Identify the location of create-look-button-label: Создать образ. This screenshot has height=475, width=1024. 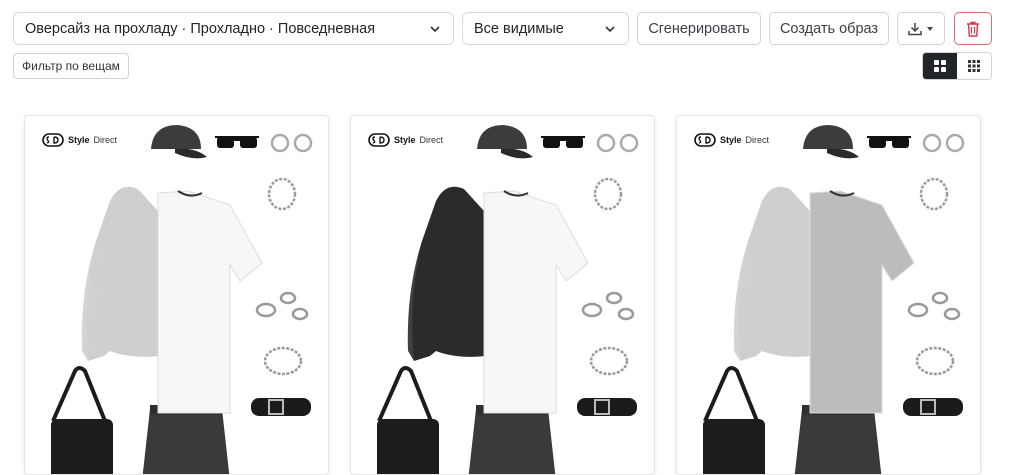
(829, 28).